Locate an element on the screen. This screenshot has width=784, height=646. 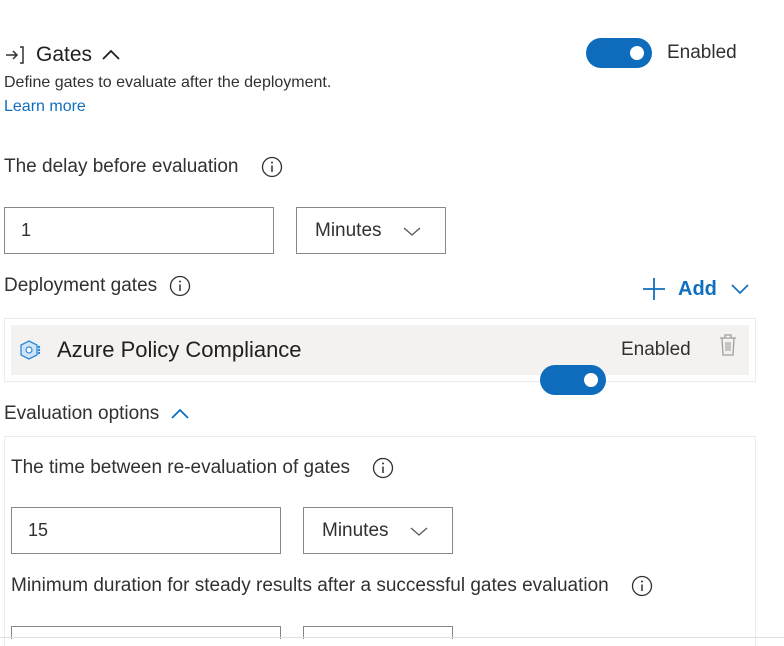
evaluation-options-row: Evaluation options is located at coordinates (97, 414).